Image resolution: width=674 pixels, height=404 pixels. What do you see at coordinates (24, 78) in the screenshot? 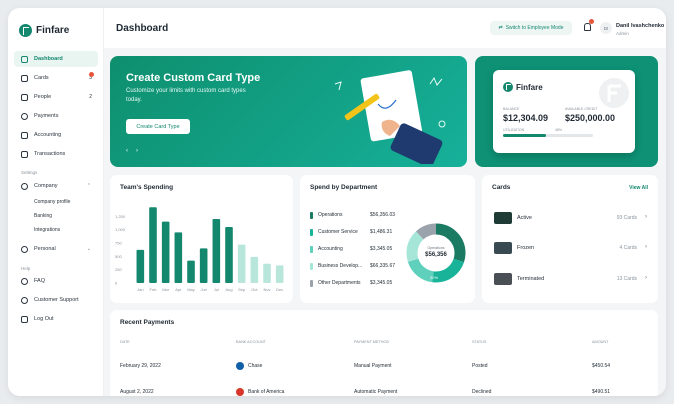
I see `card-icon` at bounding box center [24, 78].